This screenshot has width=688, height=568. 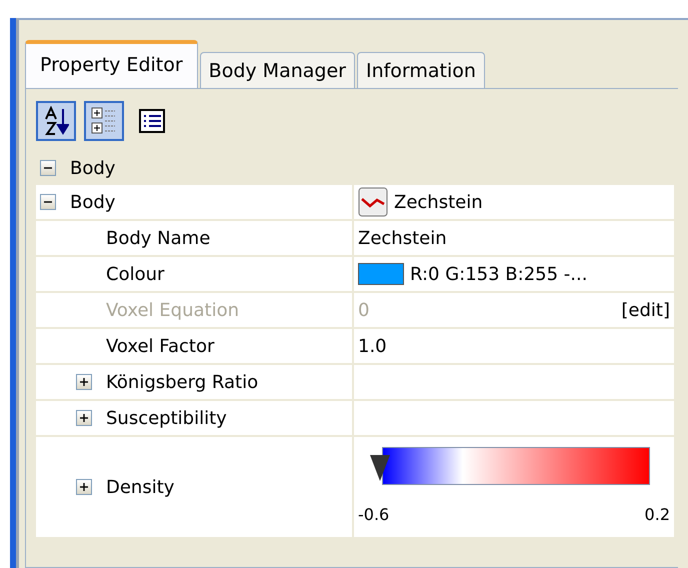 I want to click on tab: Body Manager, so click(x=277, y=70).